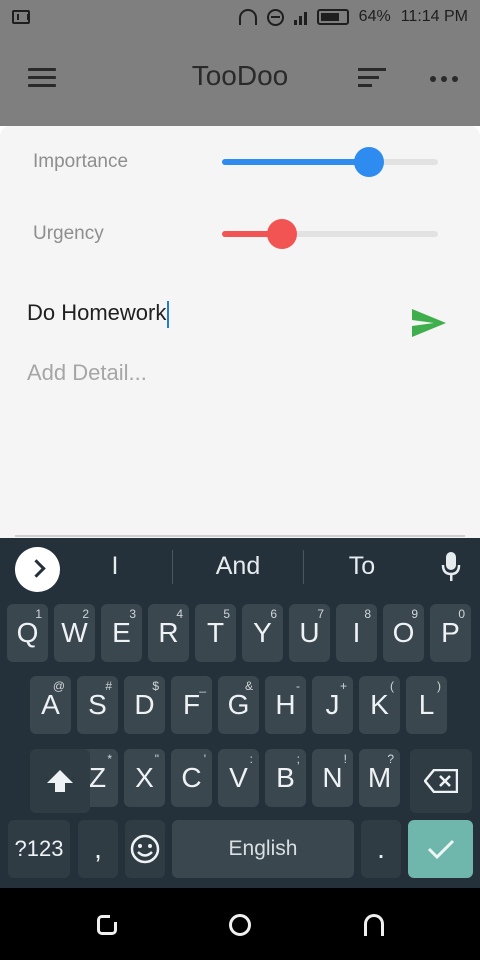  I want to click on key-label: I, so click(356, 632).